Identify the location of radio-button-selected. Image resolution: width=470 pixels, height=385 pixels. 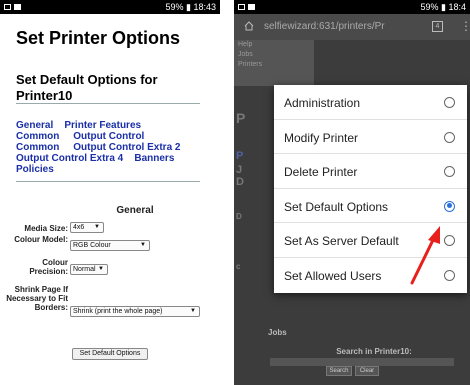
(449, 206).